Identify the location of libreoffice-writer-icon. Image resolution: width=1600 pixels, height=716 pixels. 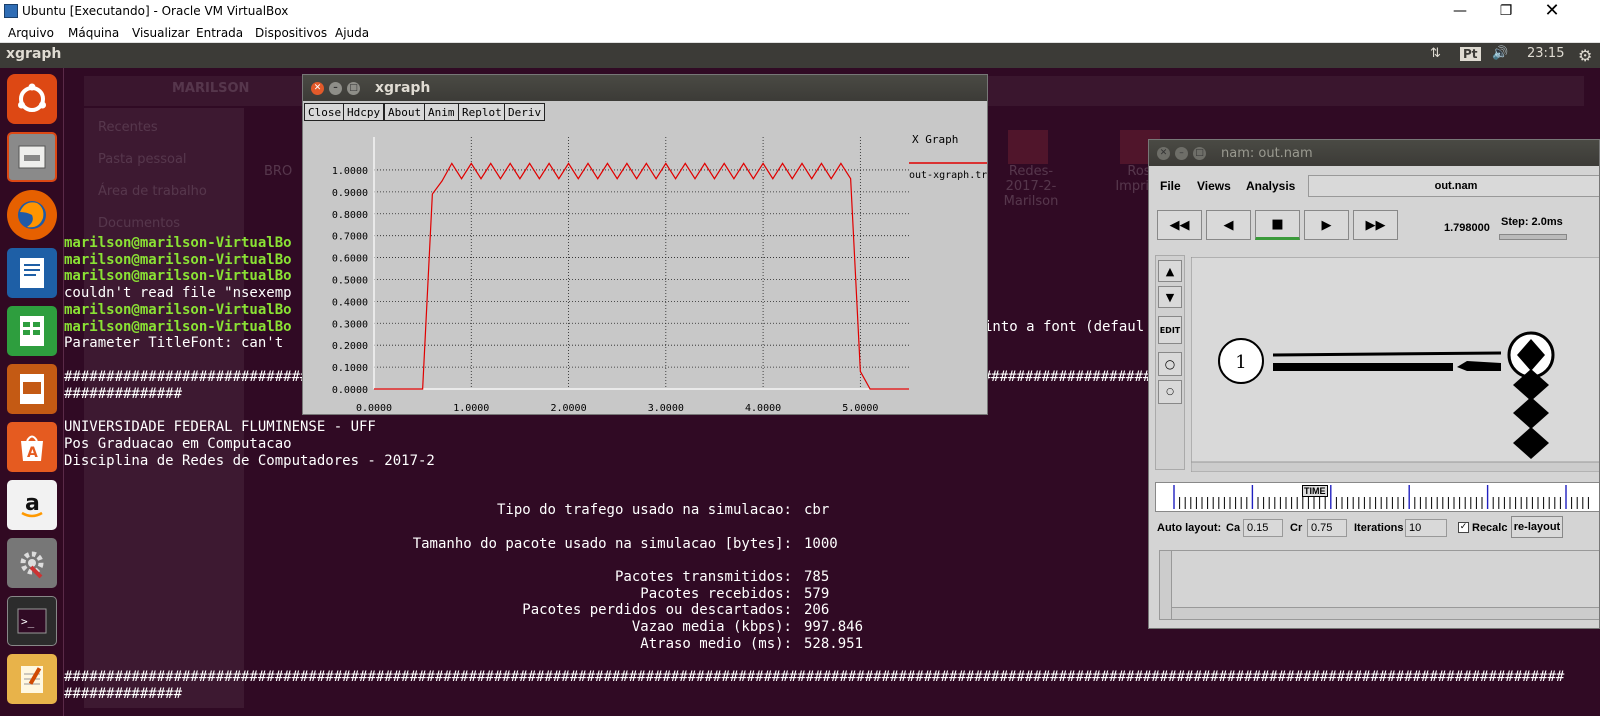
(32, 273).